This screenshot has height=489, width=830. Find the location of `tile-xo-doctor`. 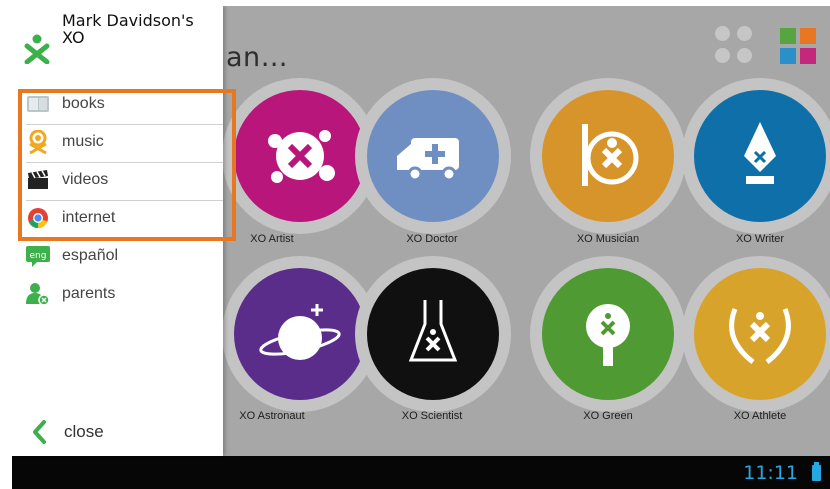

tile-xo-doctor is located at coordinates (433, 156).